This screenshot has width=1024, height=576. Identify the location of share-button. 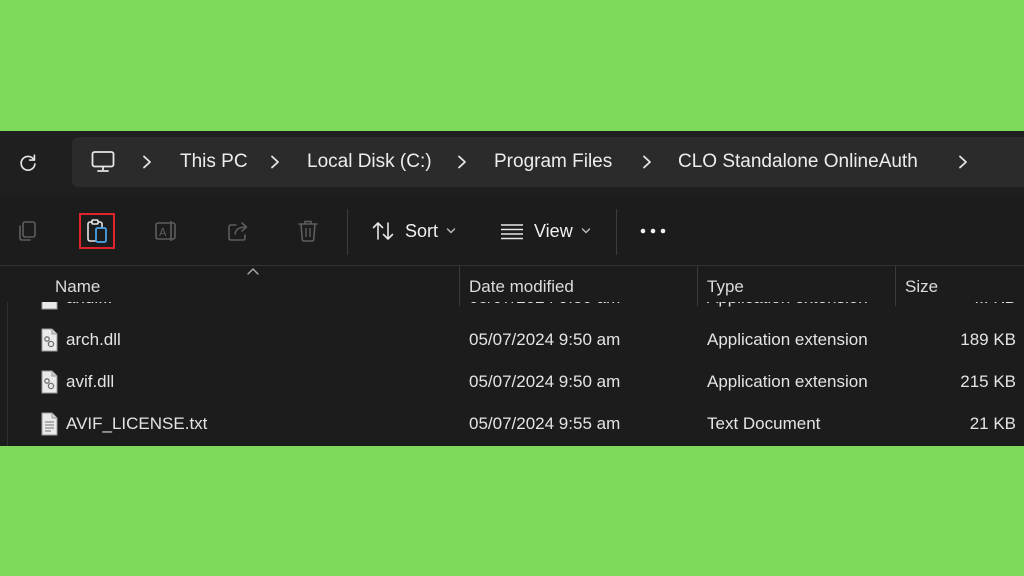
(238, 231).